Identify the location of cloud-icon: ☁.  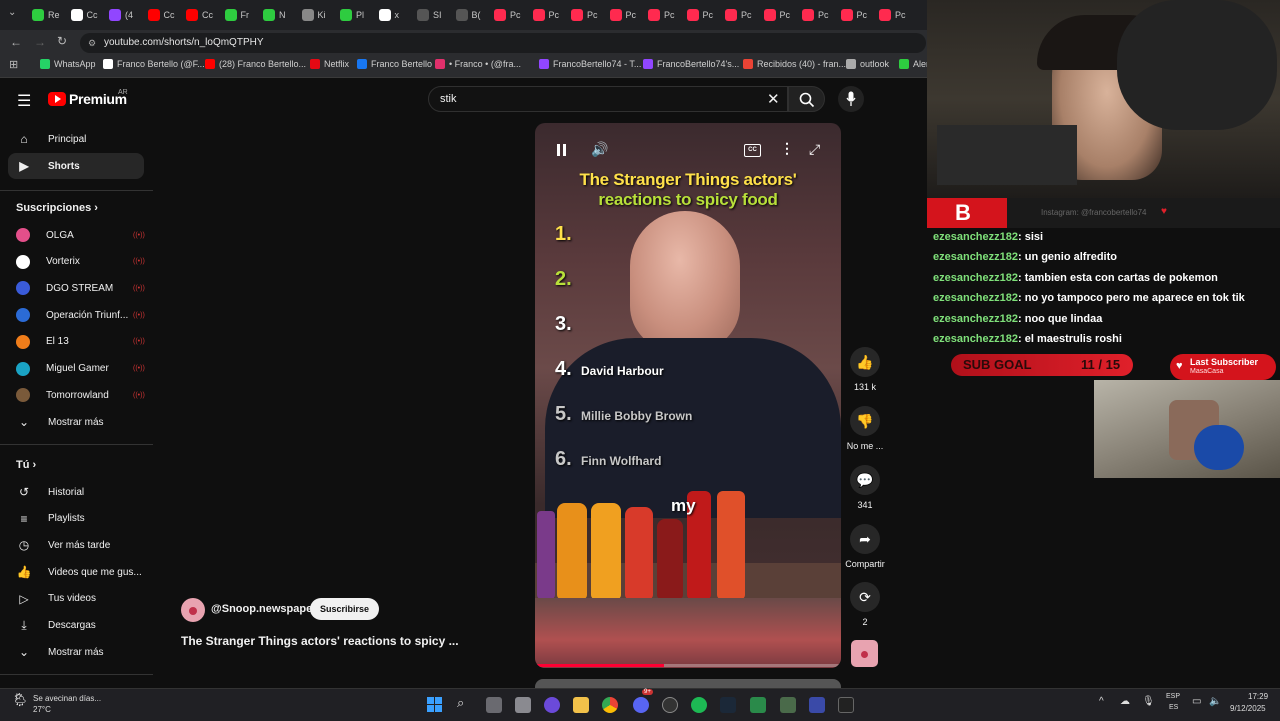
(1125, 701).